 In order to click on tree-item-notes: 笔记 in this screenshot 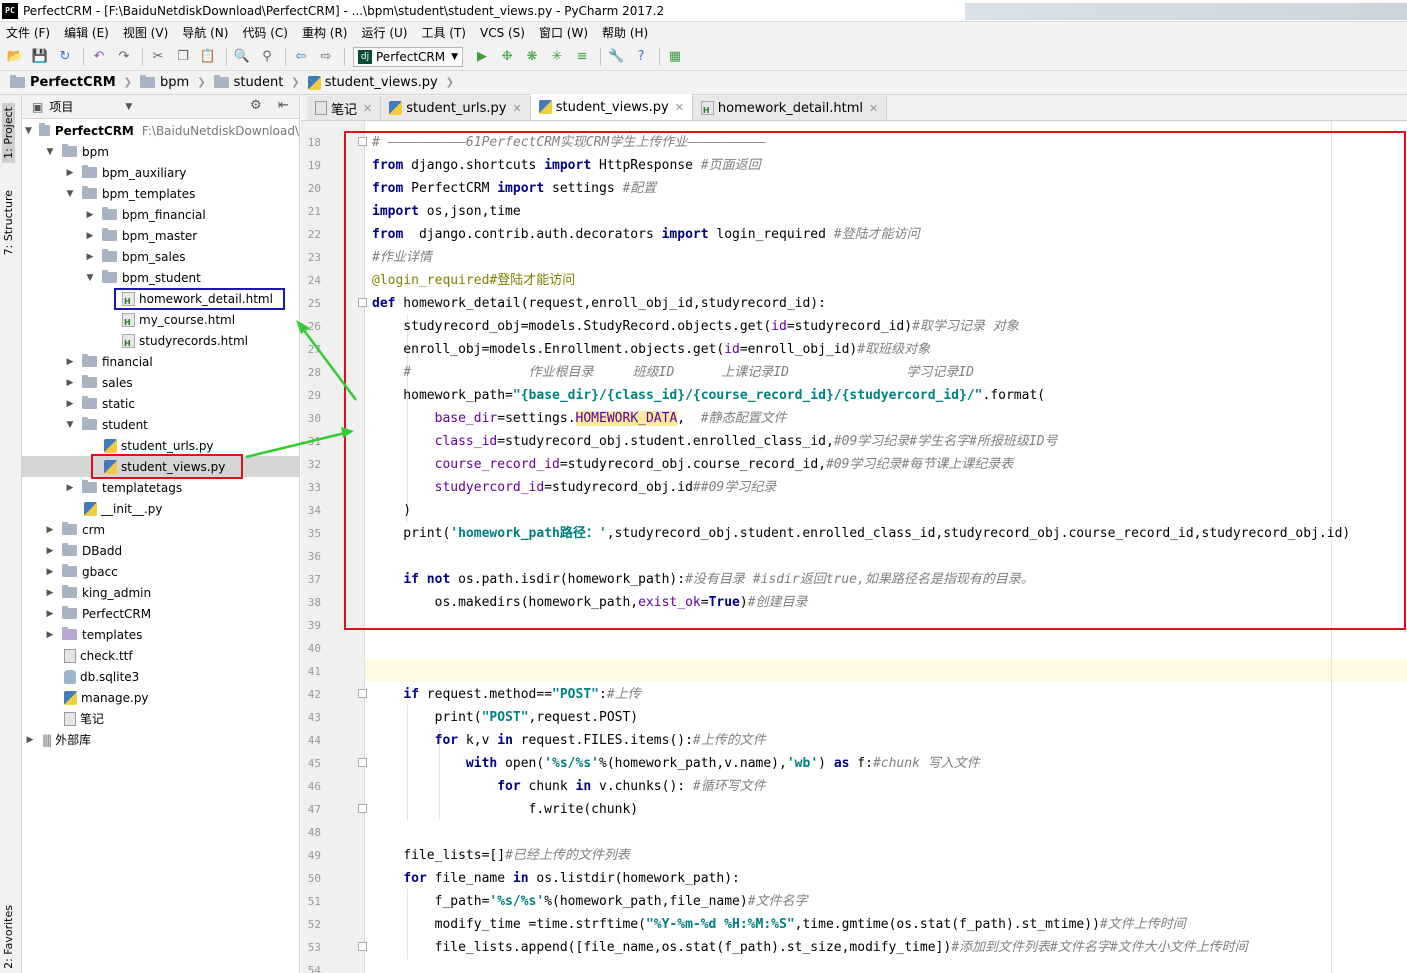, I will do `click(160, 718)`.